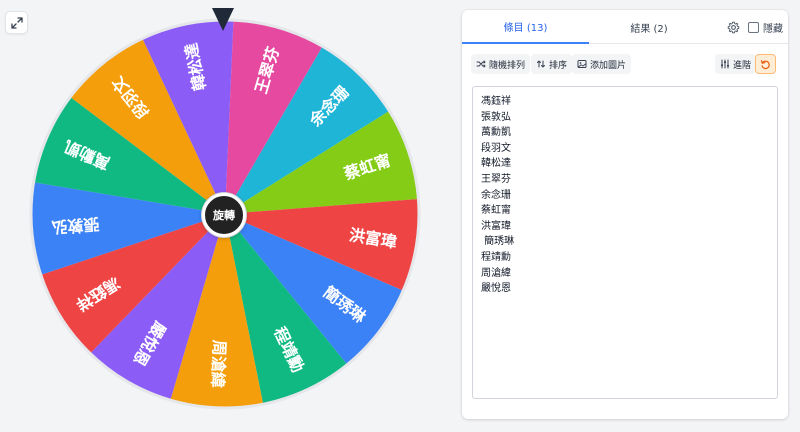 The image size is (800, 432). I want to click on entry-line: 張敦弘, so click(496, 117).